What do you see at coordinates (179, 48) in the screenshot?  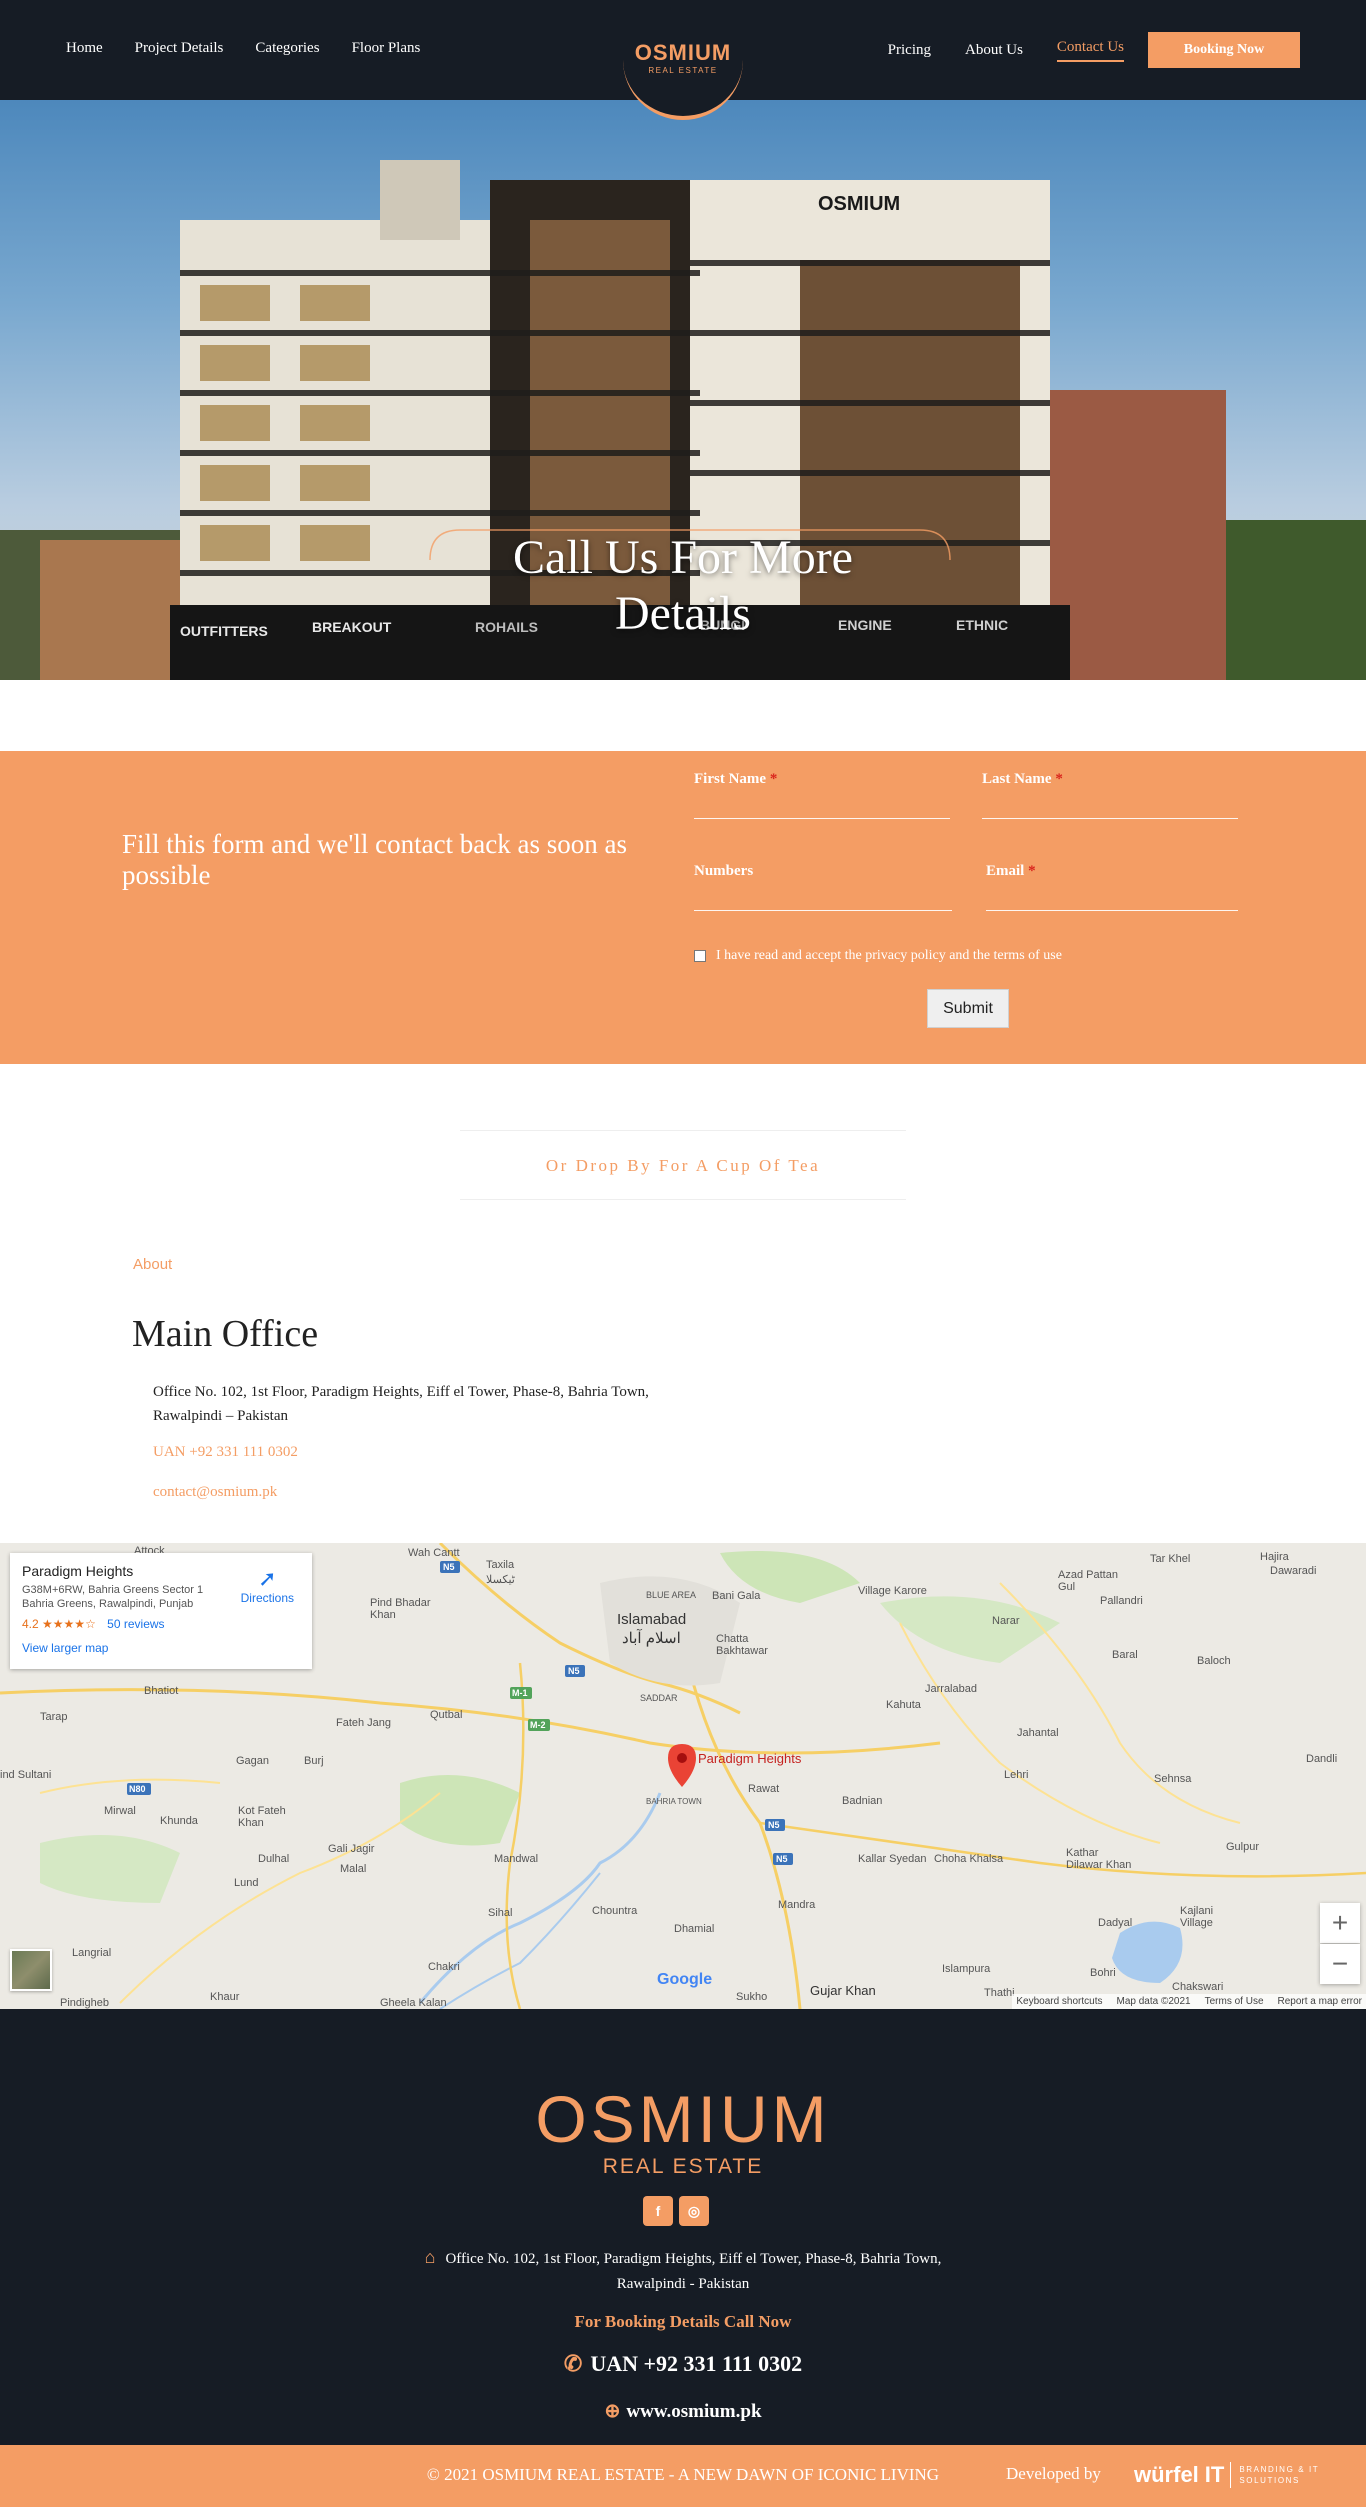 I see `nav-project-details: Project Details` at bounding box center [179, 48].